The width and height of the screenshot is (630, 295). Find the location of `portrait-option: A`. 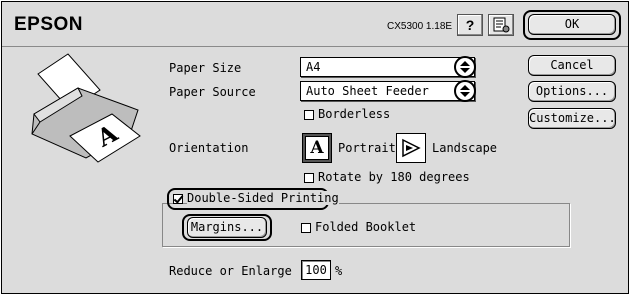

portrait-option: A is located at coordinates (317, 148).